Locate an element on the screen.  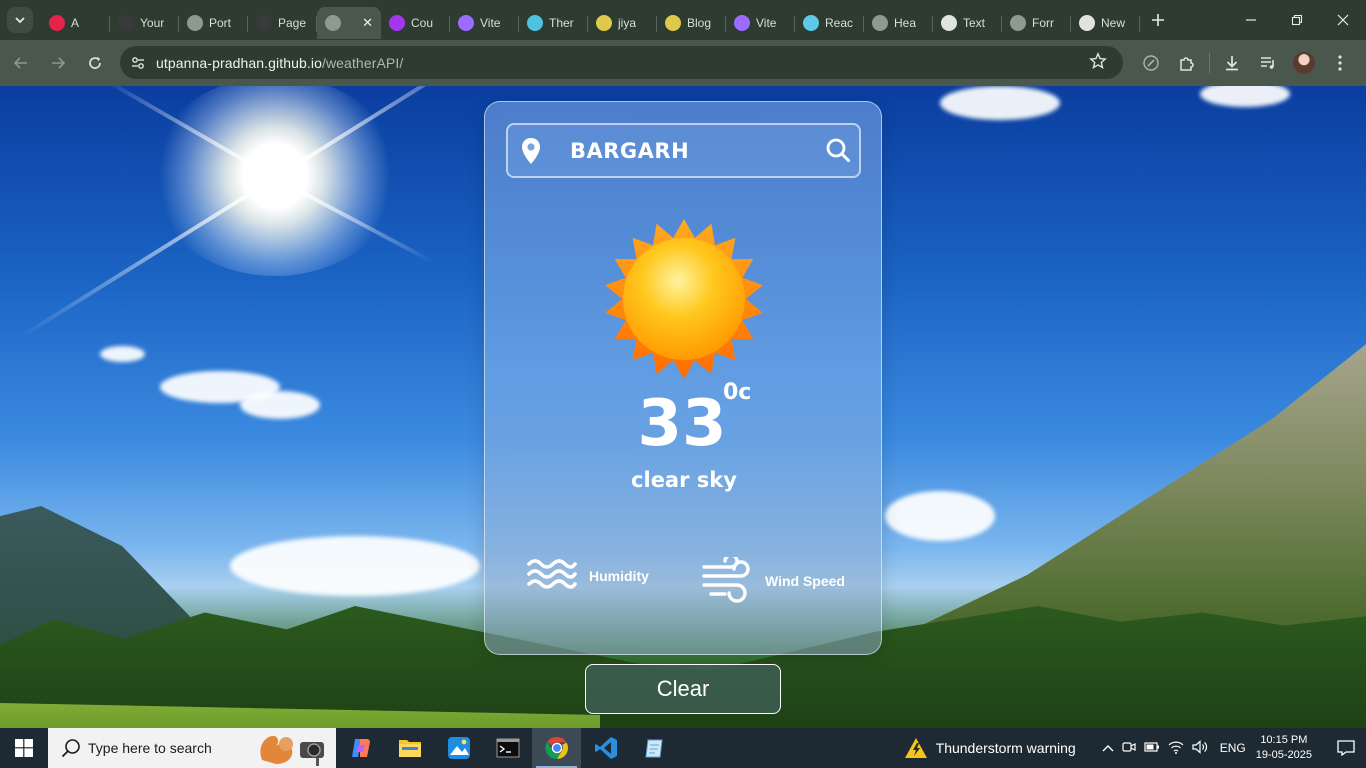
tab-search-button is located at coordinates (20, 20).